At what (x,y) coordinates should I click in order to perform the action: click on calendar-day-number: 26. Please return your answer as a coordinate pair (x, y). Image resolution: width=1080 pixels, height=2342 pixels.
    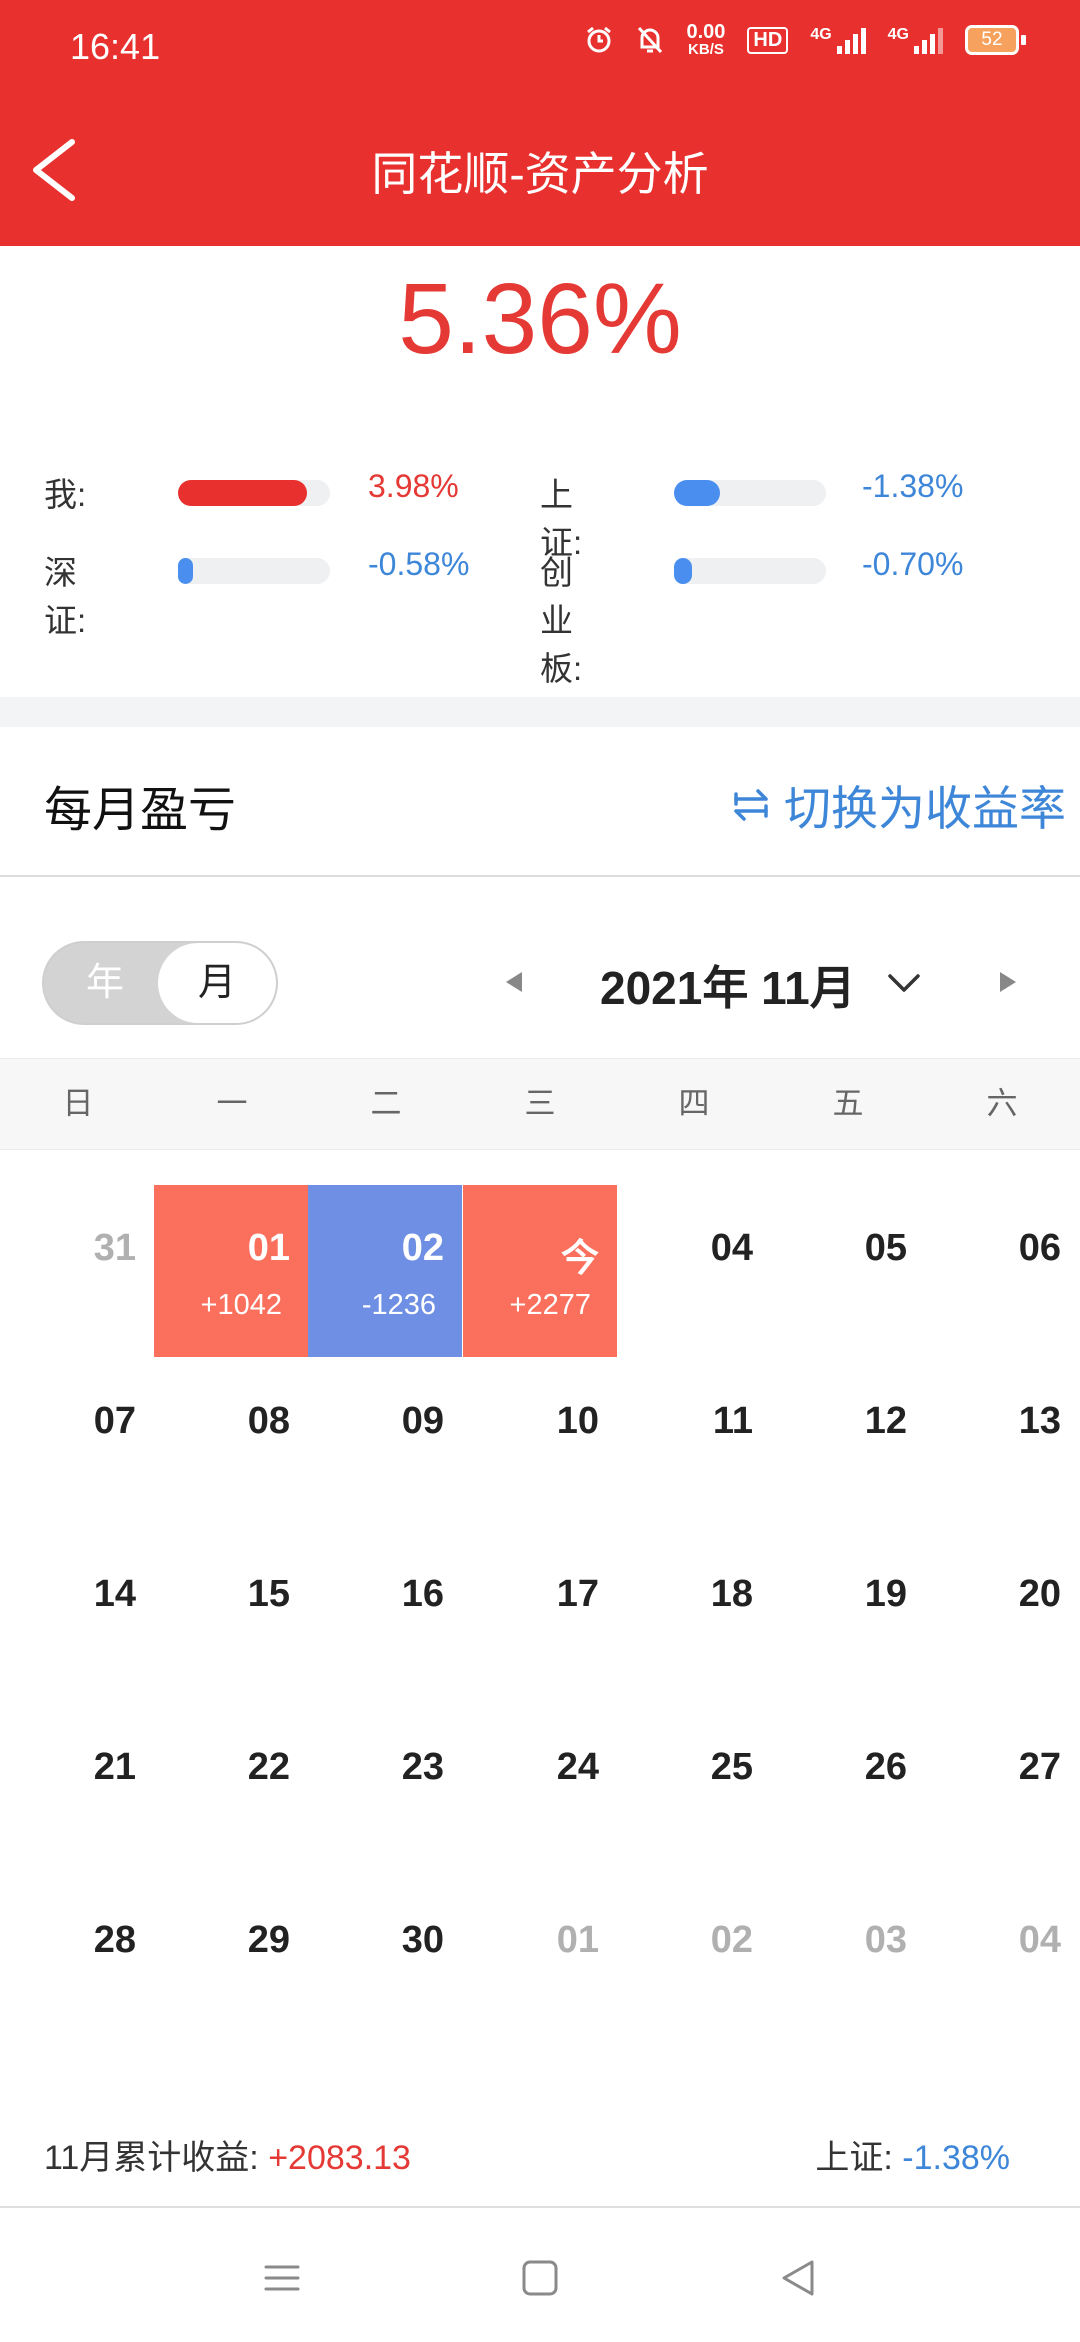
    Looking at the image, I should click on (885, 1767).